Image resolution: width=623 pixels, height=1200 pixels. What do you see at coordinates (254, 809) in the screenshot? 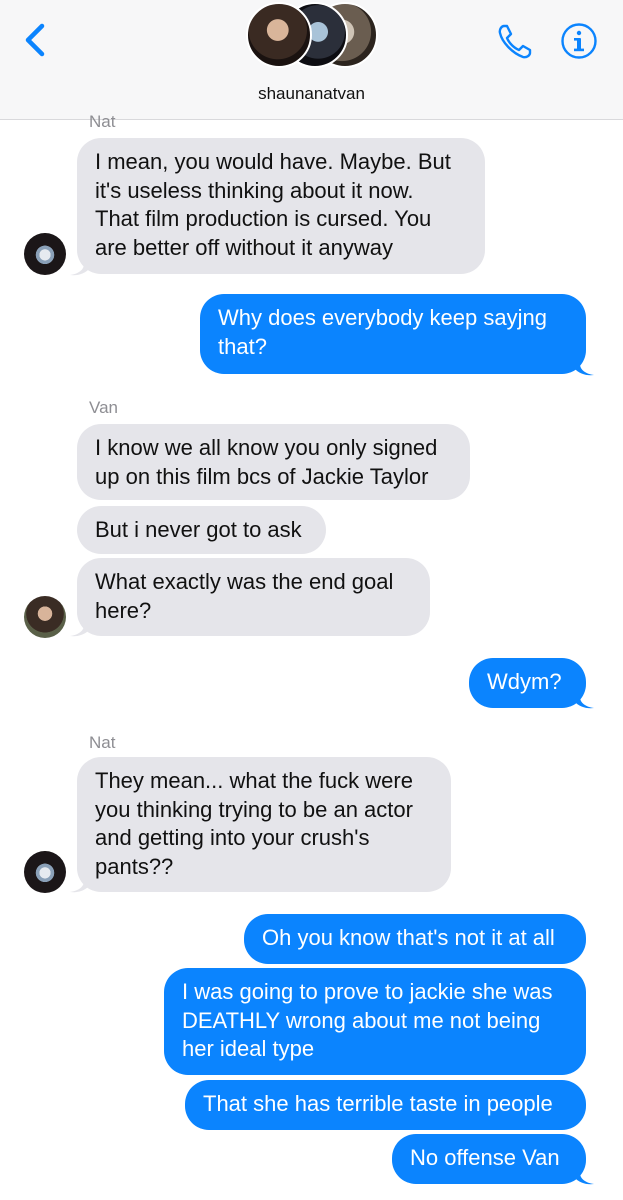
I see `message-line: you thinking trying to be an actor` at bounding box center [254, 809].